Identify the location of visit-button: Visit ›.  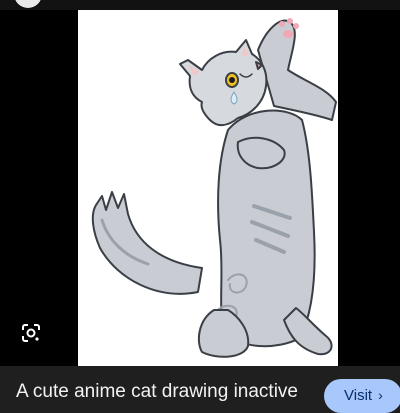
(362, 396).